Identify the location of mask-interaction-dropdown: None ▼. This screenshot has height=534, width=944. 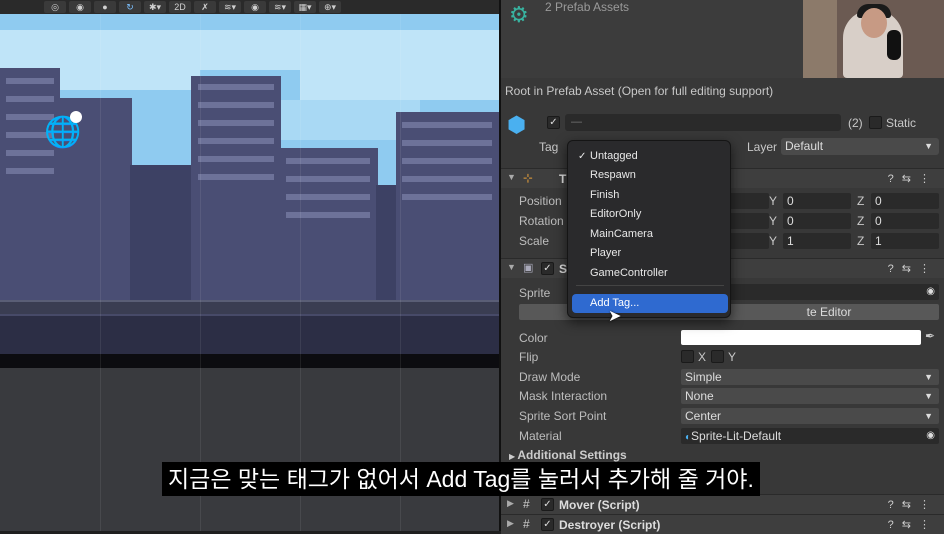
(810, 396).